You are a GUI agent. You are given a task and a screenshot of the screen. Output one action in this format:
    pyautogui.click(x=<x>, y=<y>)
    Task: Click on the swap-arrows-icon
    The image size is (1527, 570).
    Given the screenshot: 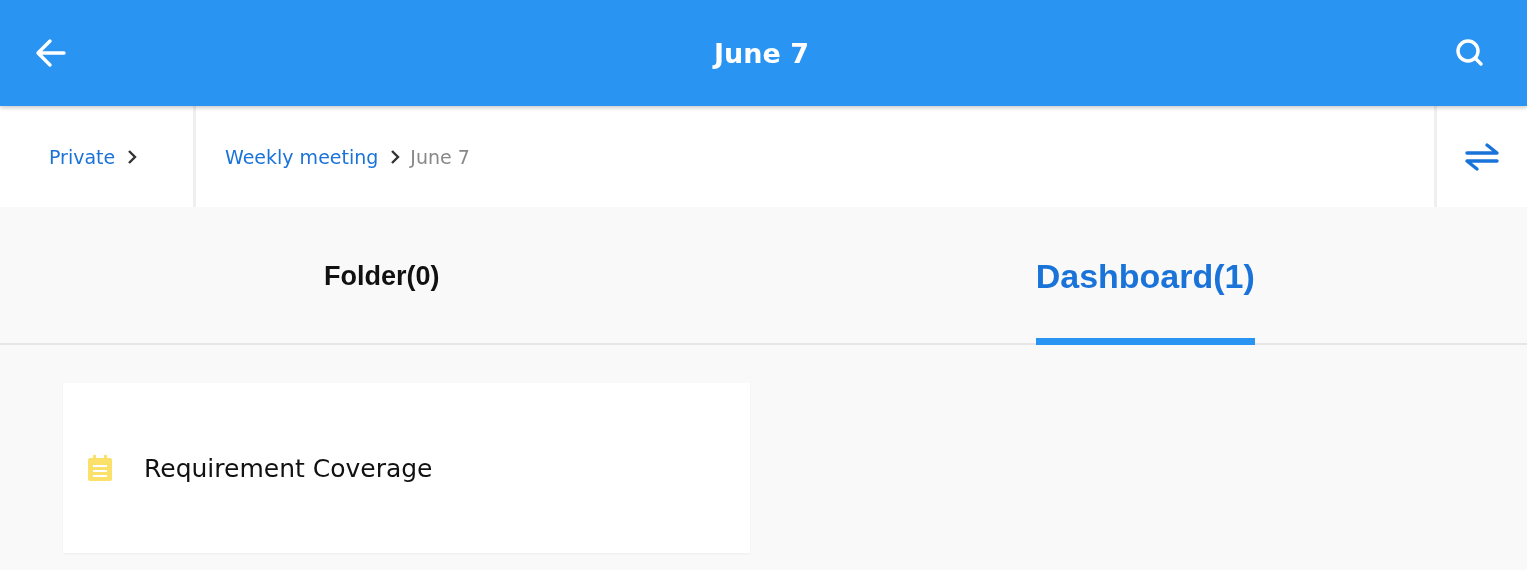 What is the action you would take?
    pyautogui.click(x=1482, y=156)
    